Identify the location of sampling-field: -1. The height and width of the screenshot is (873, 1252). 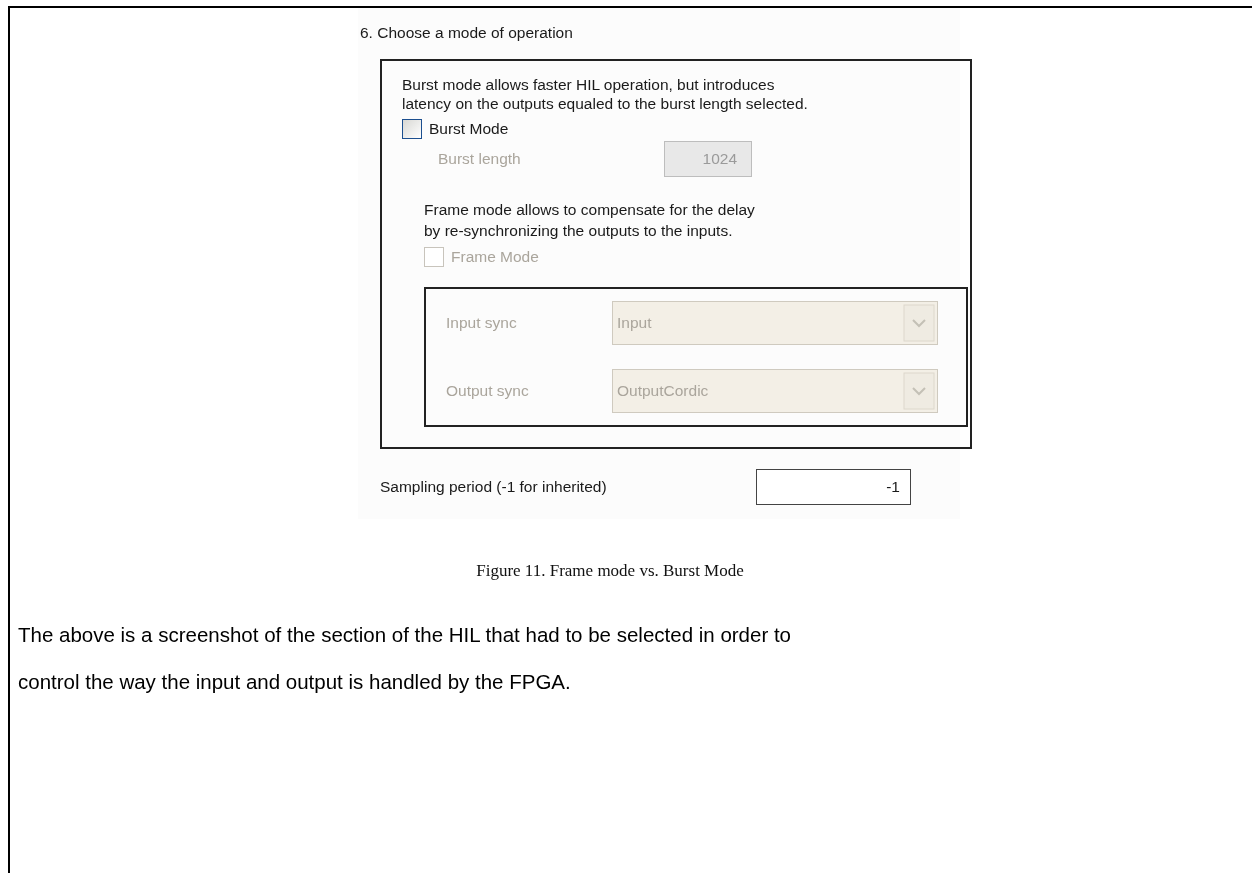
(833, 487).